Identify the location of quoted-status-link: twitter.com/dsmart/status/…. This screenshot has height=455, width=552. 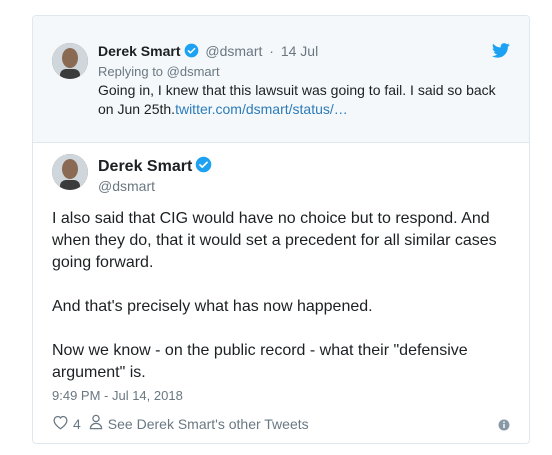
(261, 109).